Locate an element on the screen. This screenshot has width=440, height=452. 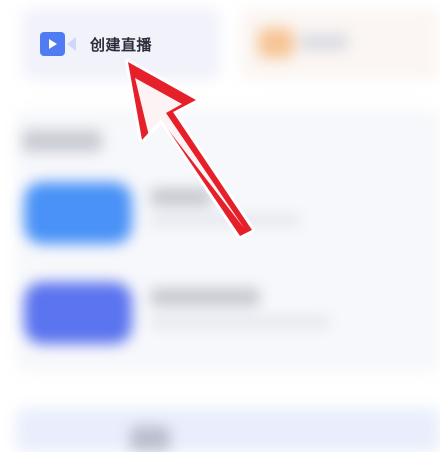
bottom-banner is located at coordinates (228, 430).